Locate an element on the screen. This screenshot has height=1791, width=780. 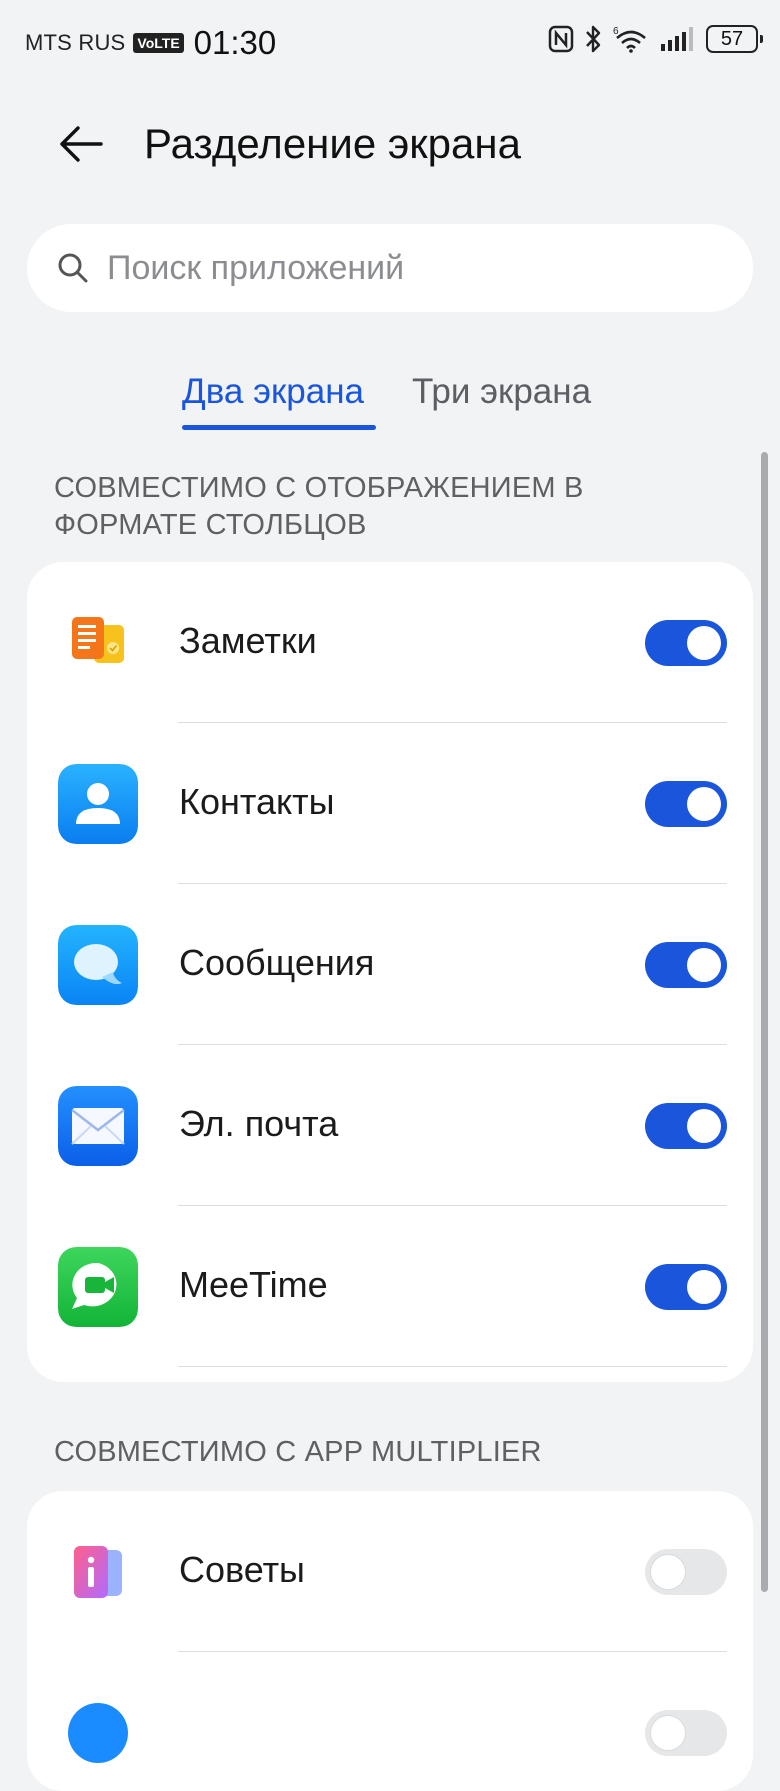
list-item-messages: Сообщения is located at coordinates (390, 964).